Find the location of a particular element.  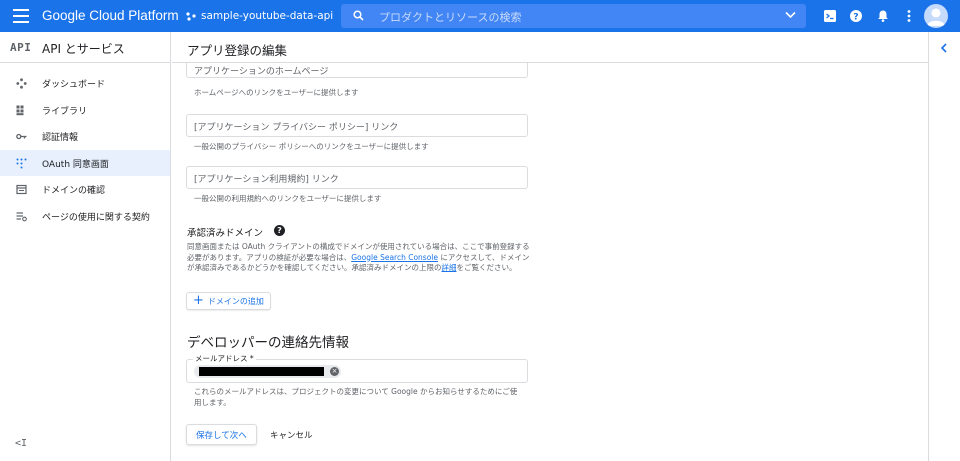

sidebar-header: API API とサービス is located at coordinates (85, 47).